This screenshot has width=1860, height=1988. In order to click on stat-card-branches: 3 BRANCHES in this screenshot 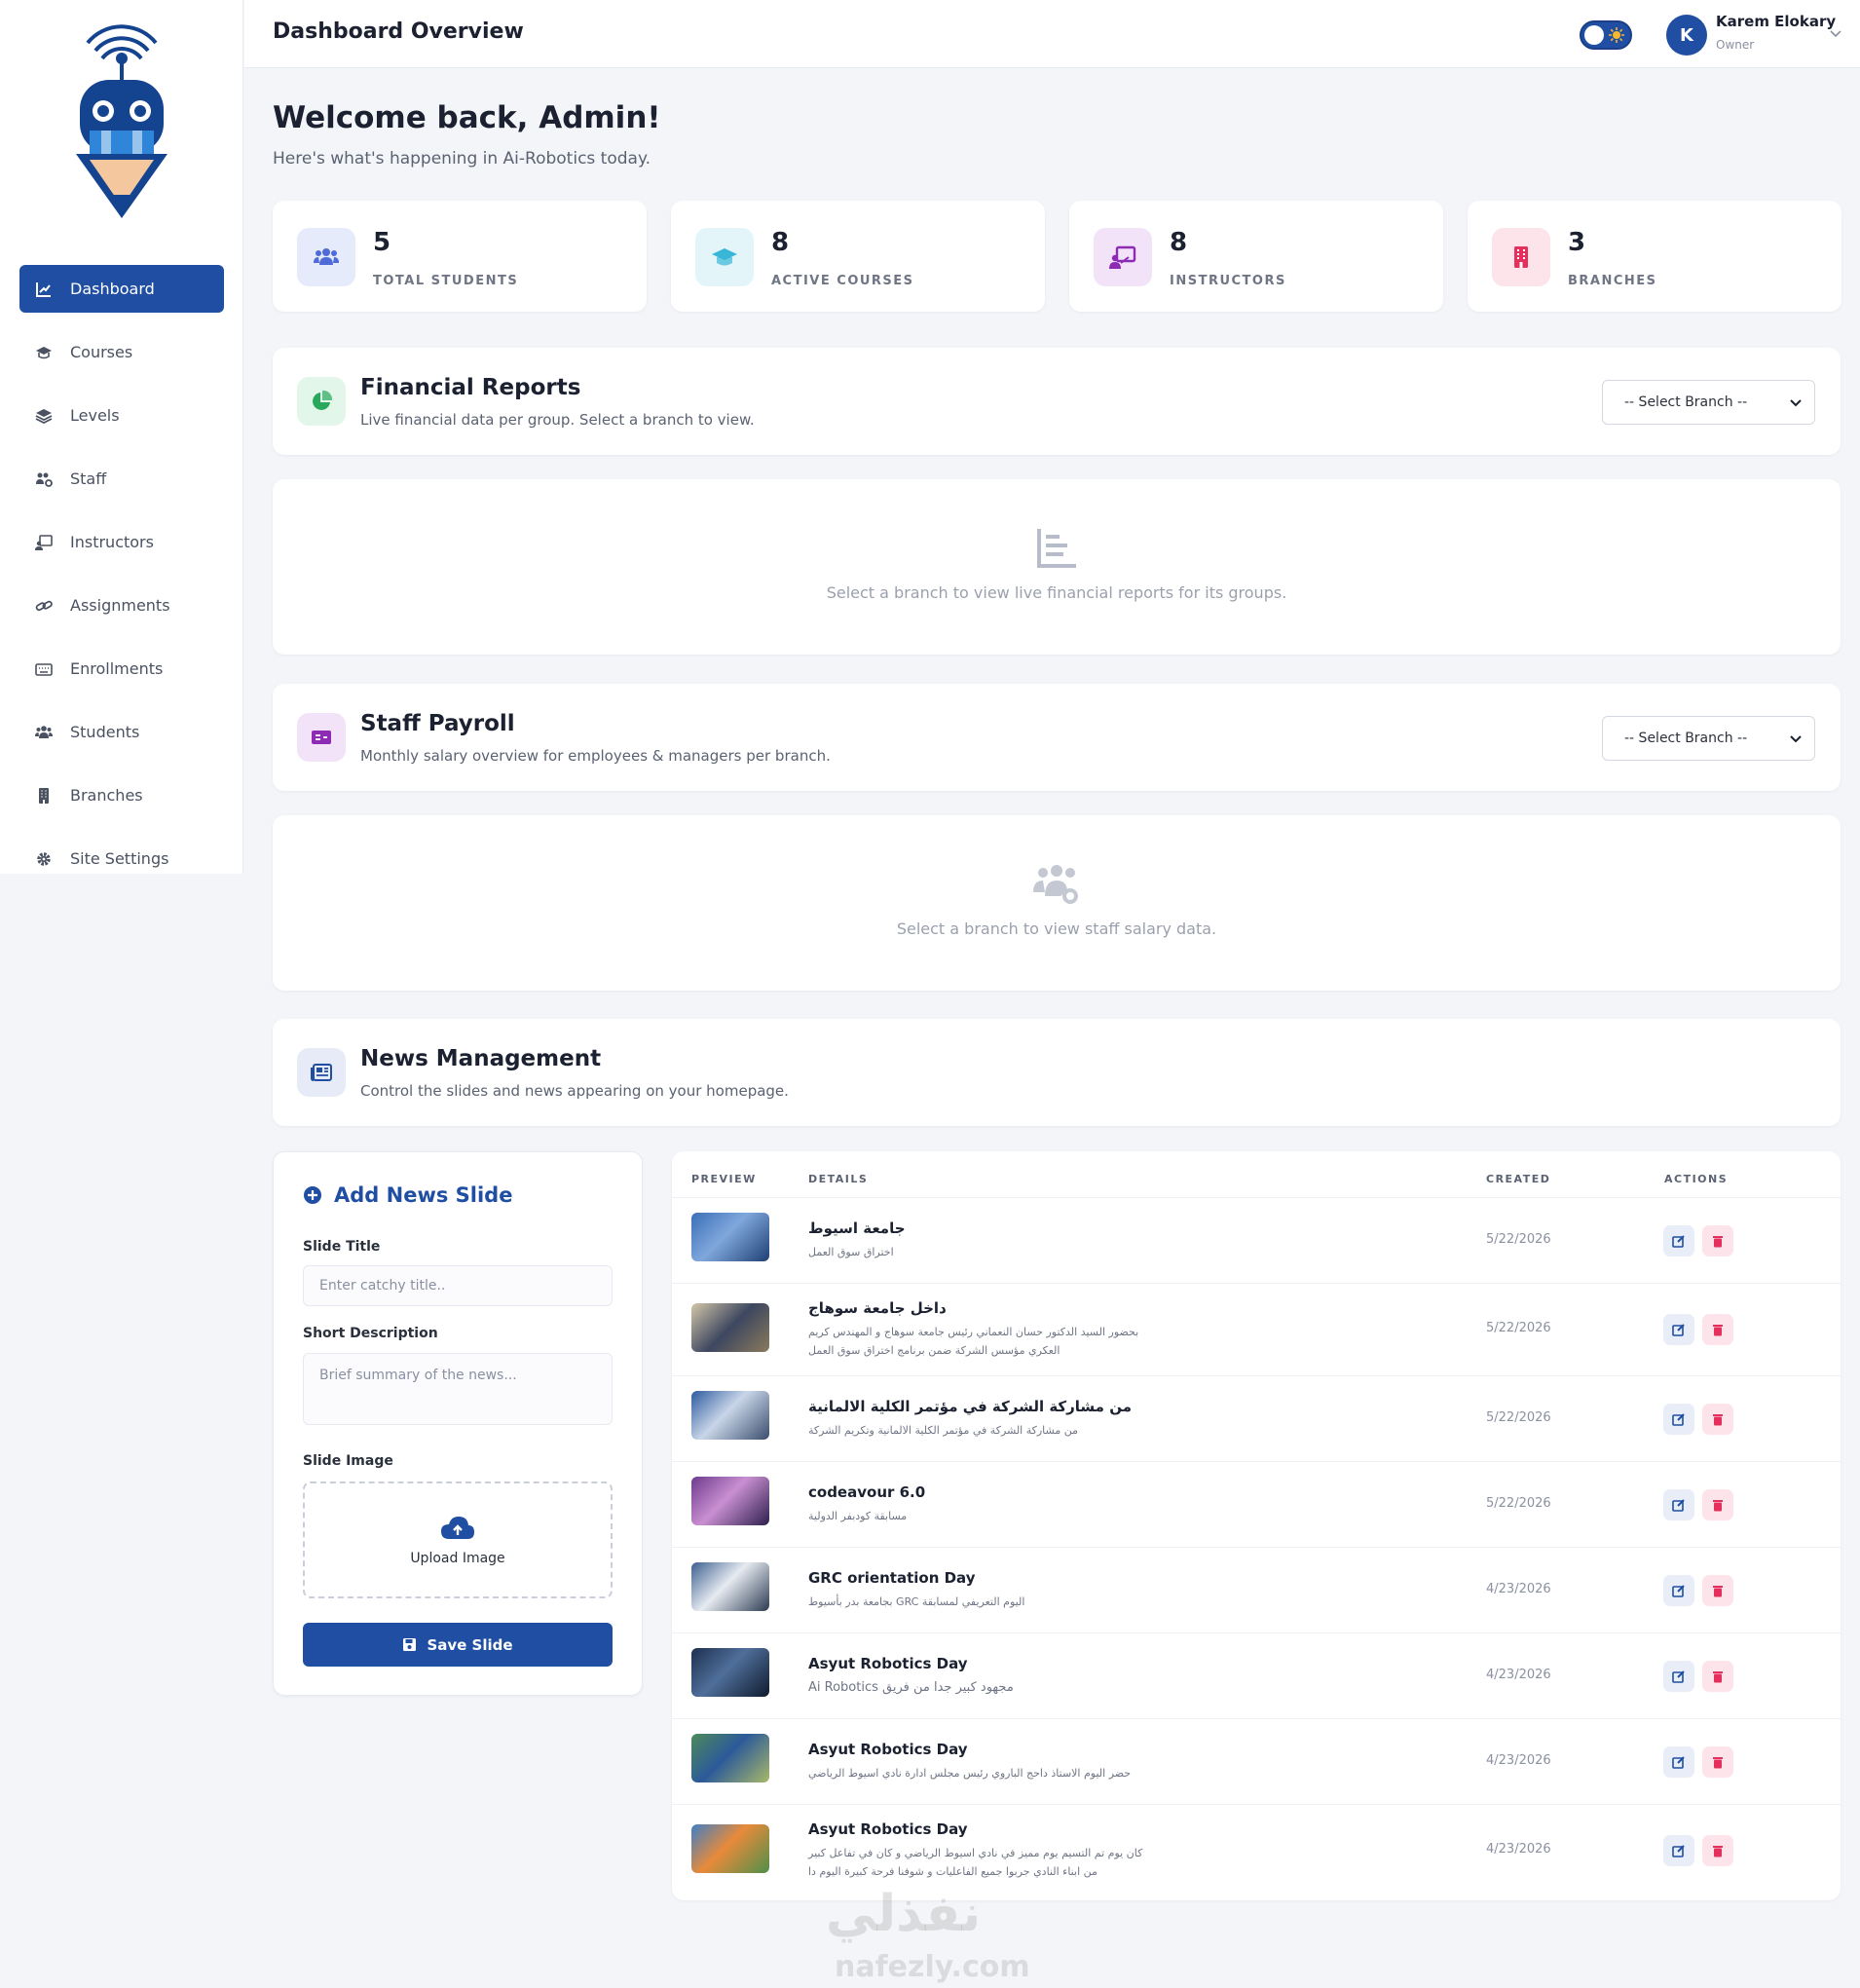, I will do `click(1654, 257)`.